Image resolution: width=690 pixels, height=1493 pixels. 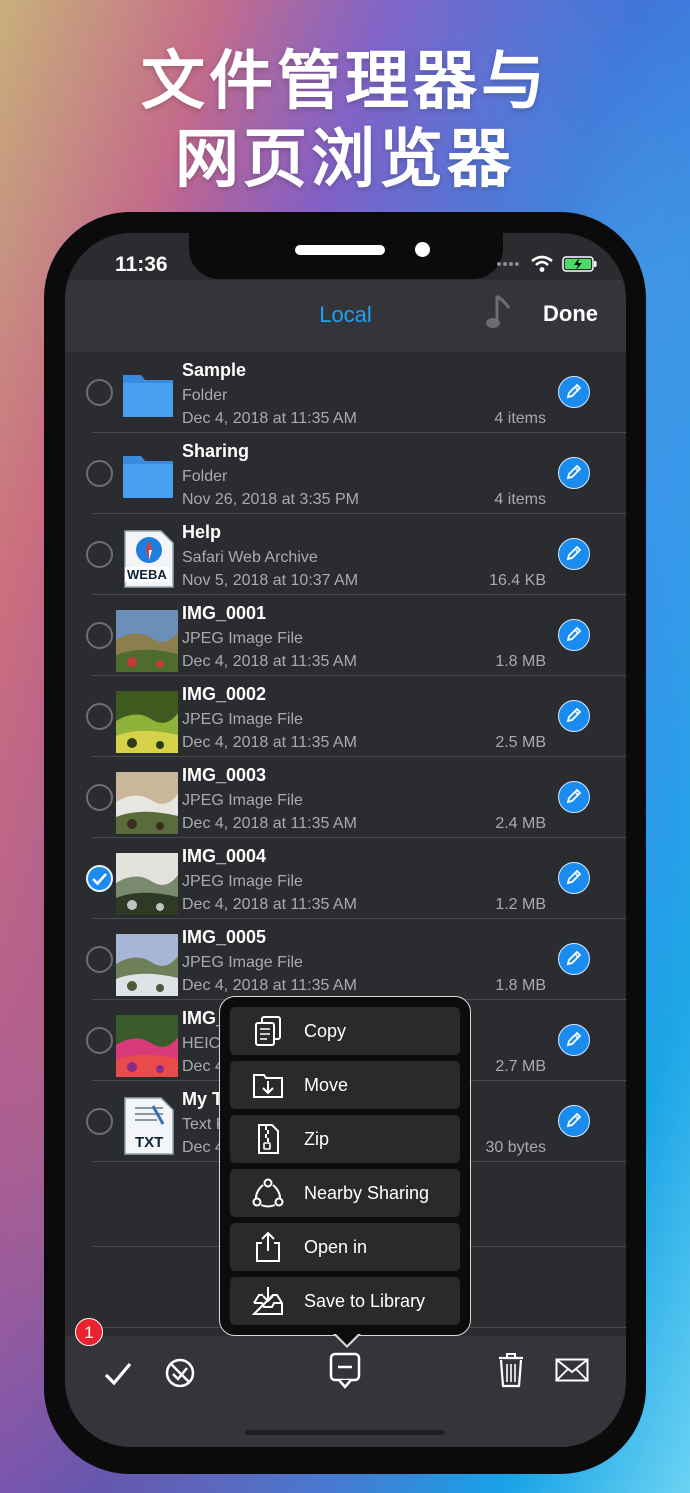 What do you see at coordinates (268, 1031) in the screenshot?
I see `copy-icon` at bounding box center [268, 1031].